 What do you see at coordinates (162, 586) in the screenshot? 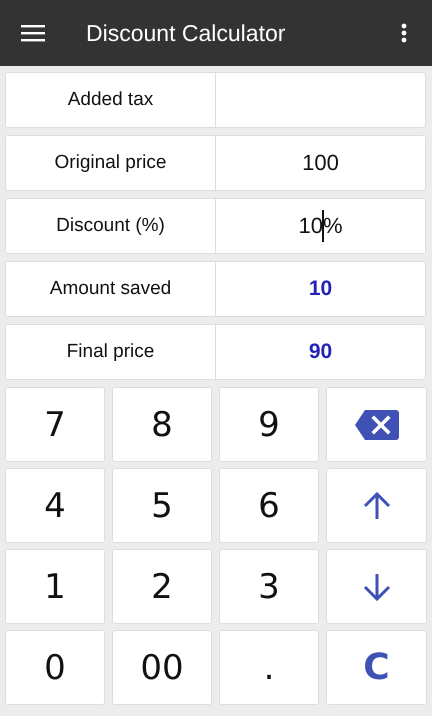
I see `digit-key: 2` at bounding box center [162, 586].